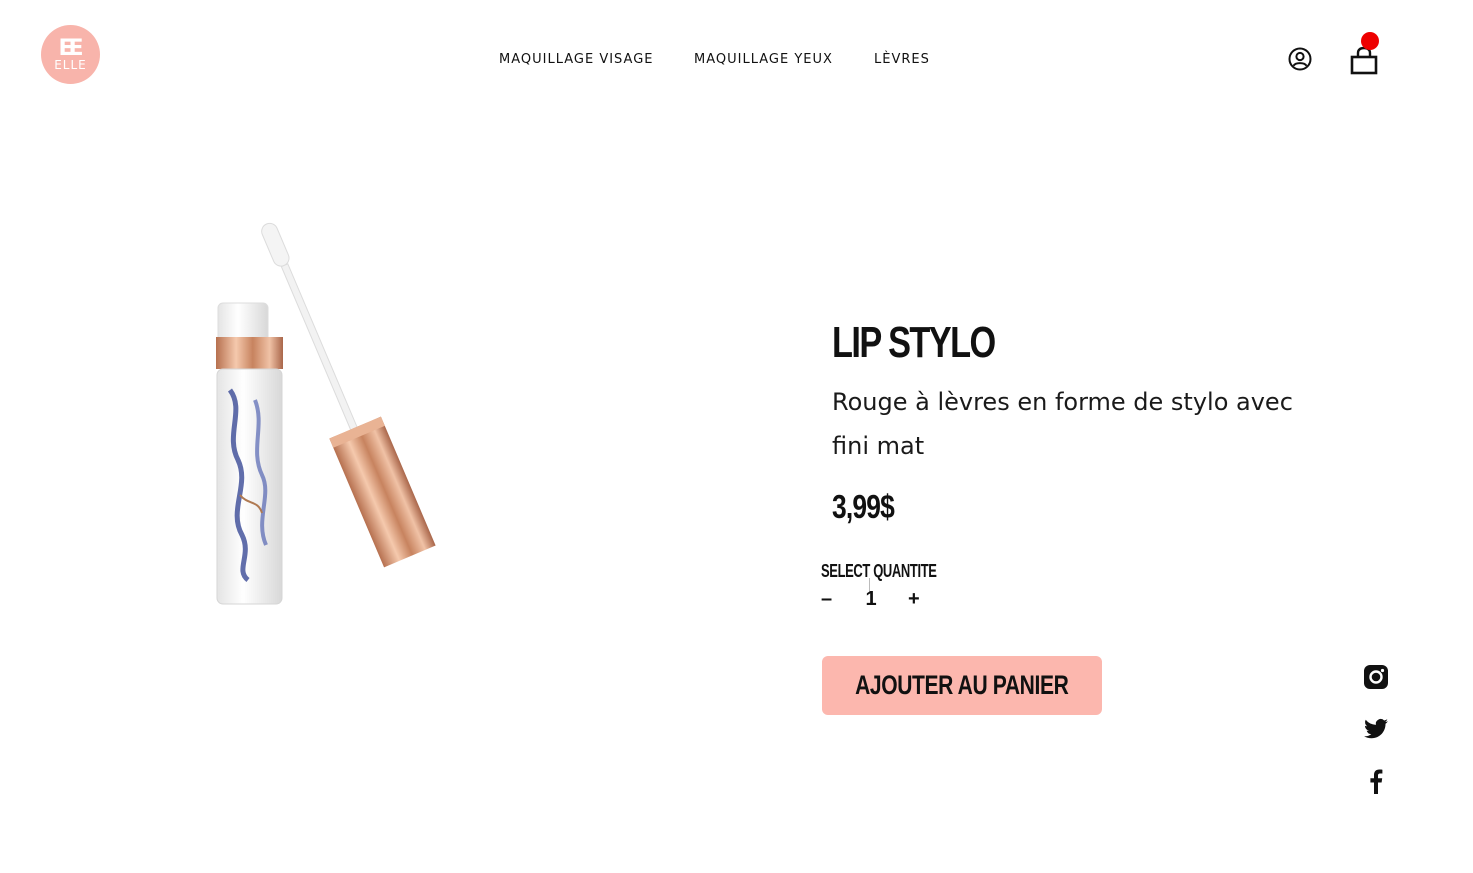 The image size is (1473, 873). I want to click on twitter-icon, so click(1376, 729).